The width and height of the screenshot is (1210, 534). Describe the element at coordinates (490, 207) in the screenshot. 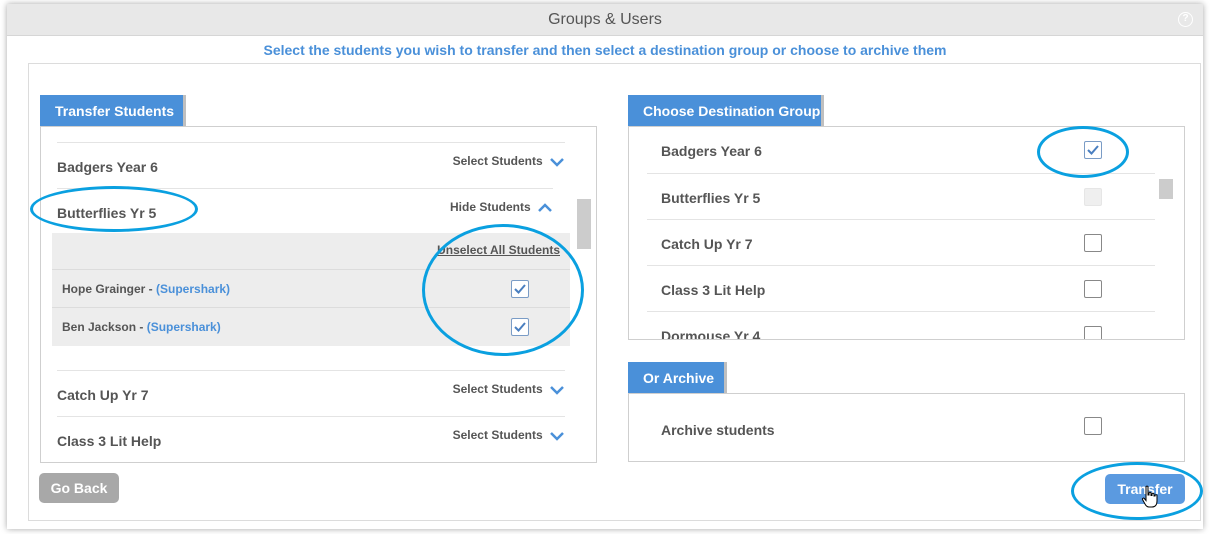

I see `hide-students-label: Hide Students` at that location.